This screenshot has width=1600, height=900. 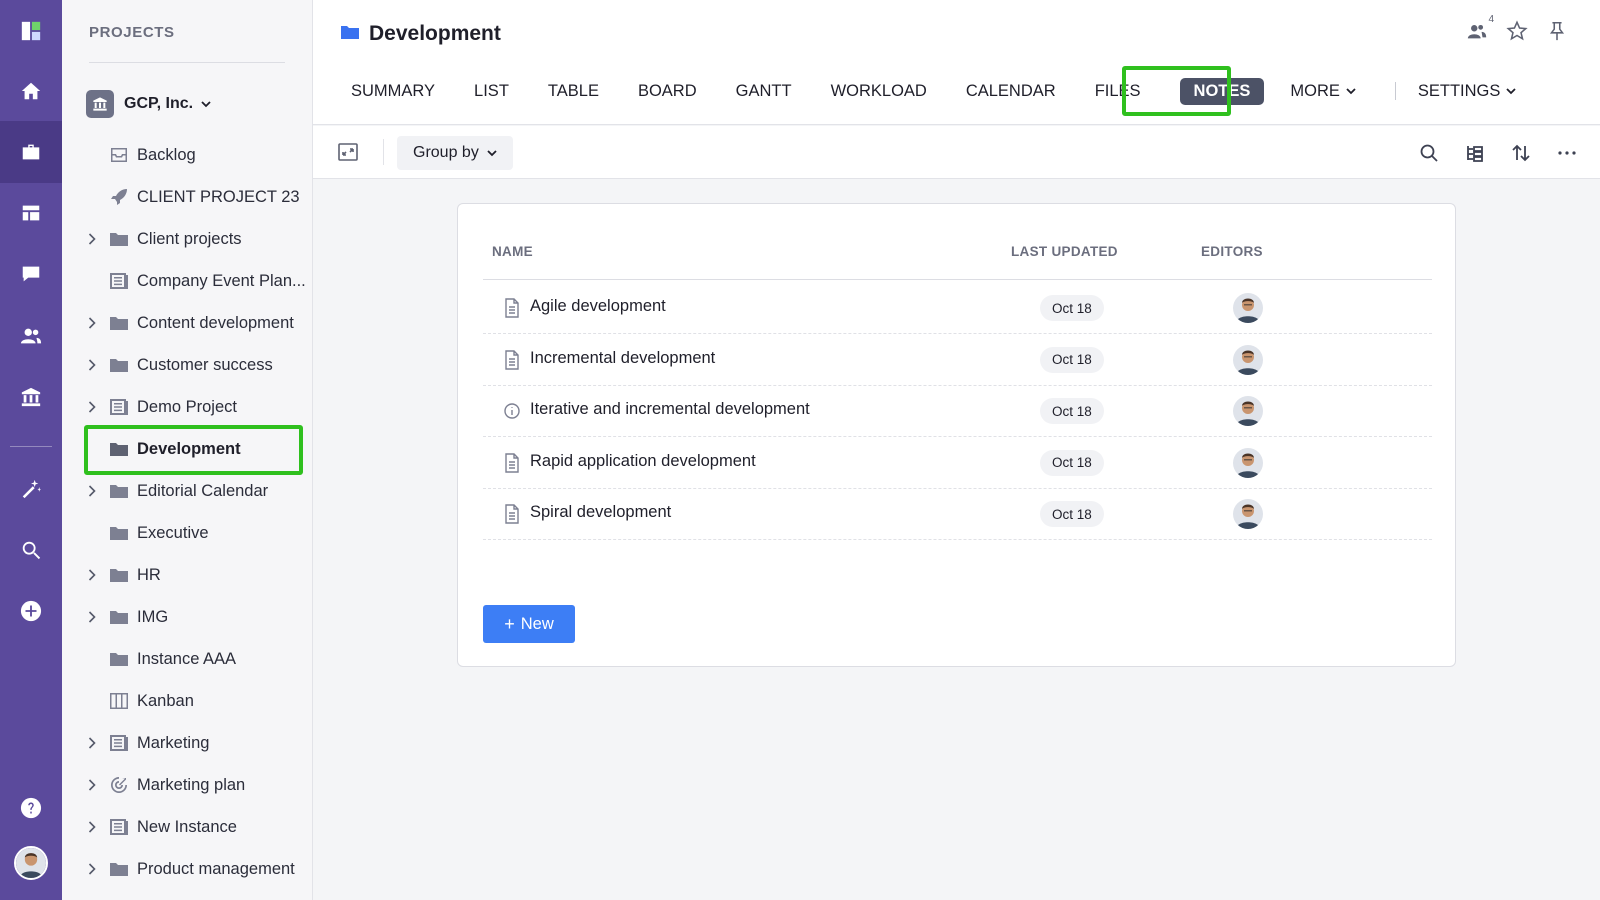 I want to click on tab-calendar: CALENDAR, so click(x=1011, y=91).